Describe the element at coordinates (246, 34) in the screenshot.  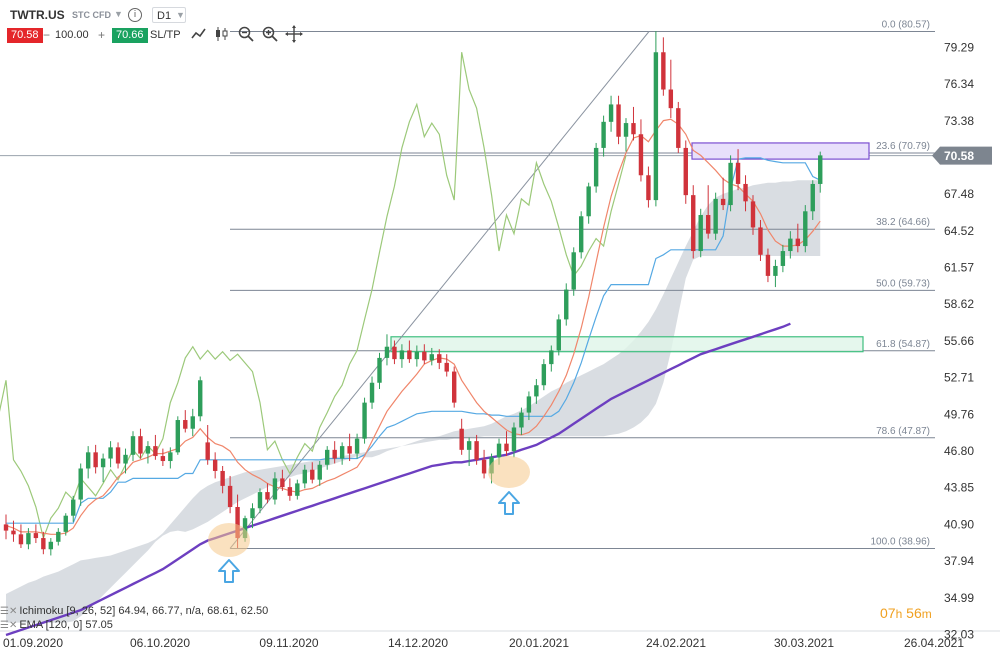
I see `zoom-out-icon` at that location.